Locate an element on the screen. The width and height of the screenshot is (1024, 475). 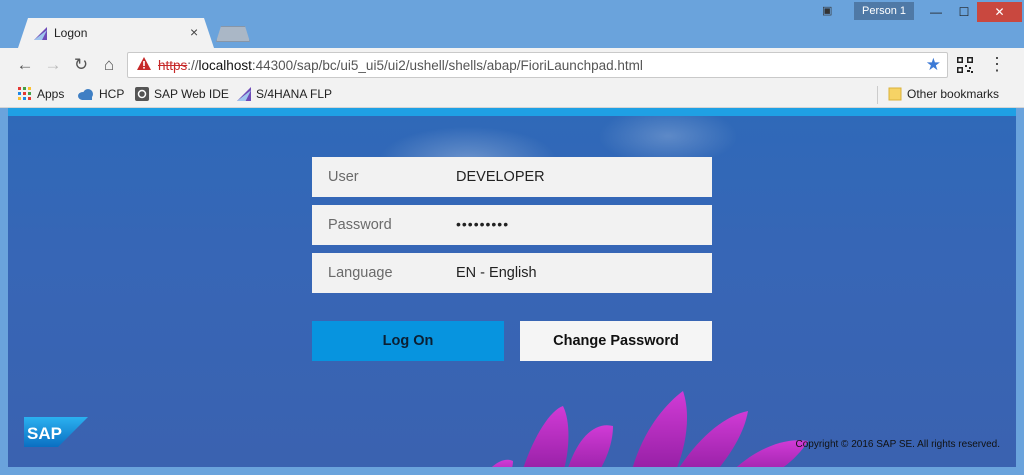
browser-menu-icon: ⋮ is located at coordinates (997, 64).